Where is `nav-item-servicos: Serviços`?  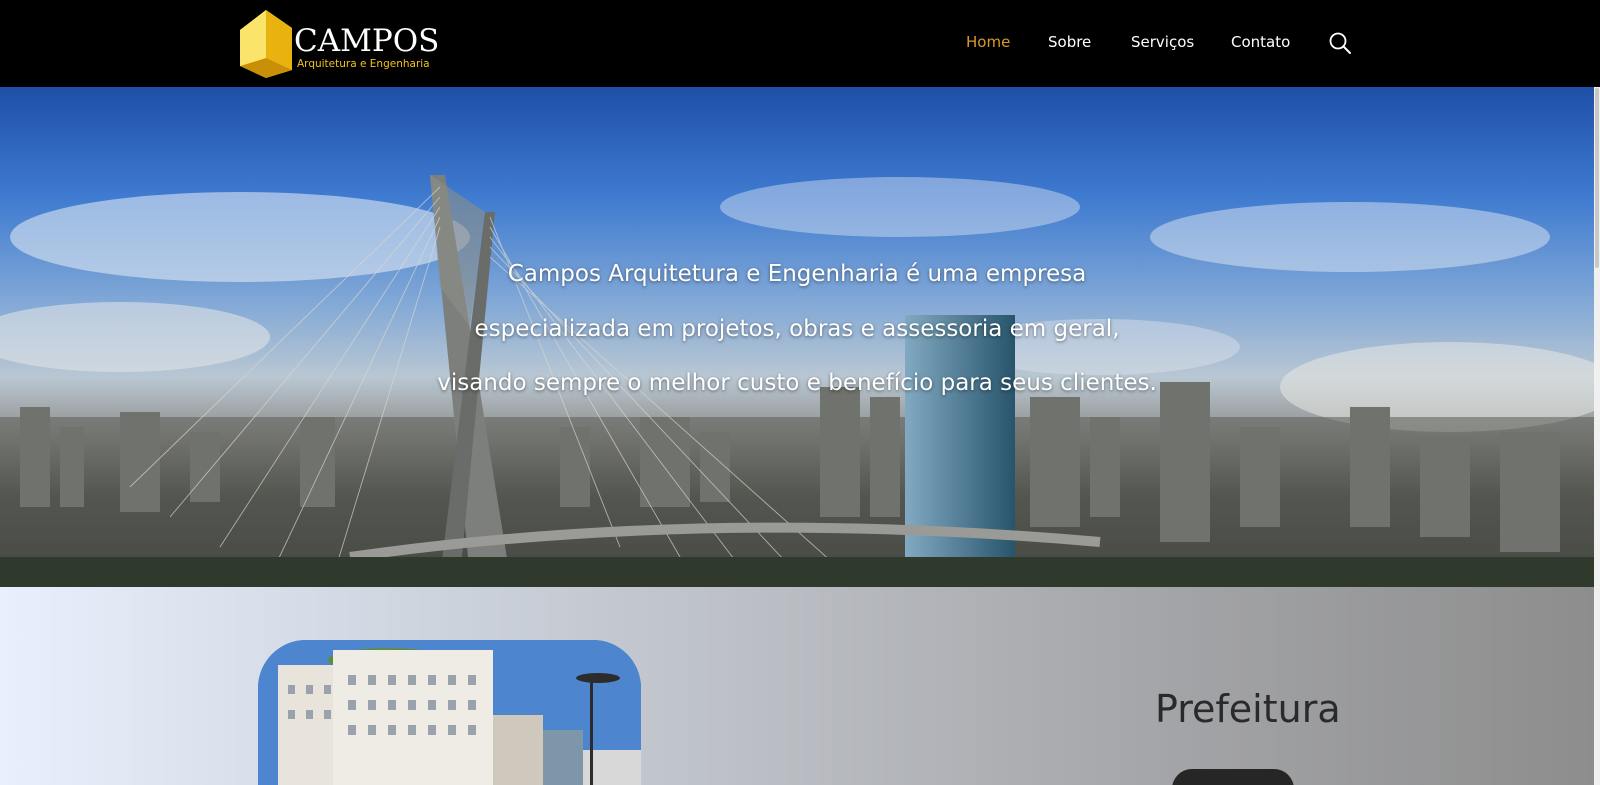
nav-item-servicos: Serviços is located at coordinates (1162, 42).